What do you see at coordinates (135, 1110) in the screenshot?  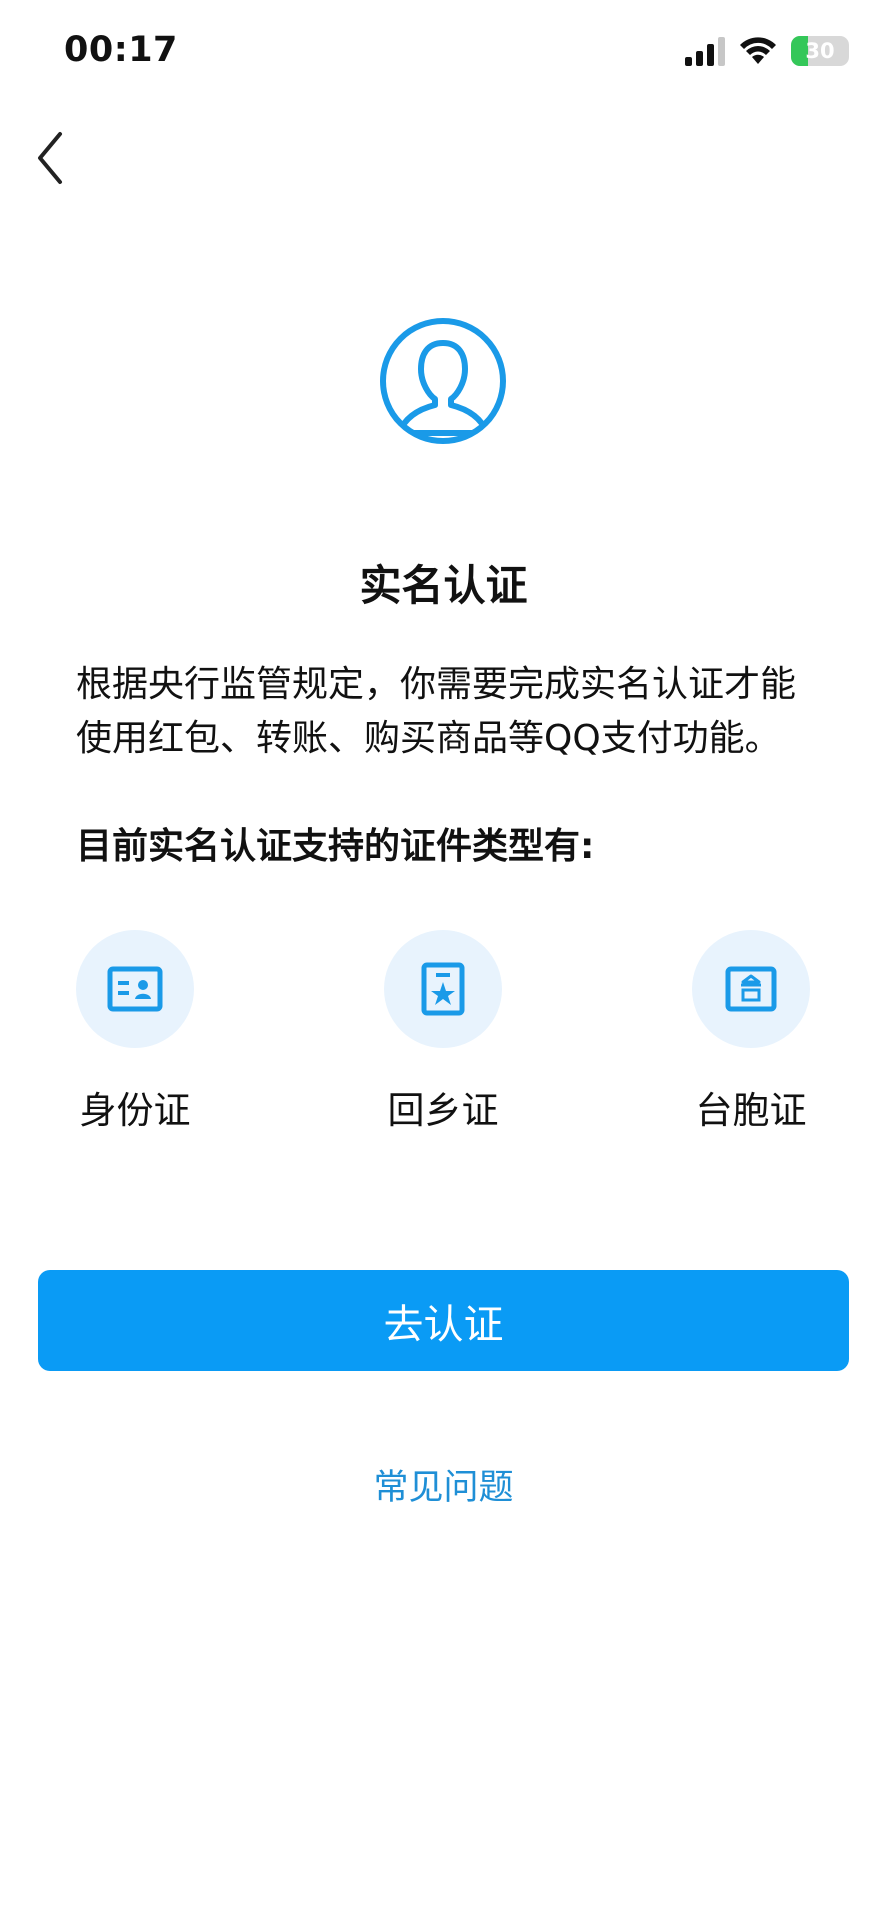 I see `id-type-label: 身份证` at bounding box center [135, 1110].